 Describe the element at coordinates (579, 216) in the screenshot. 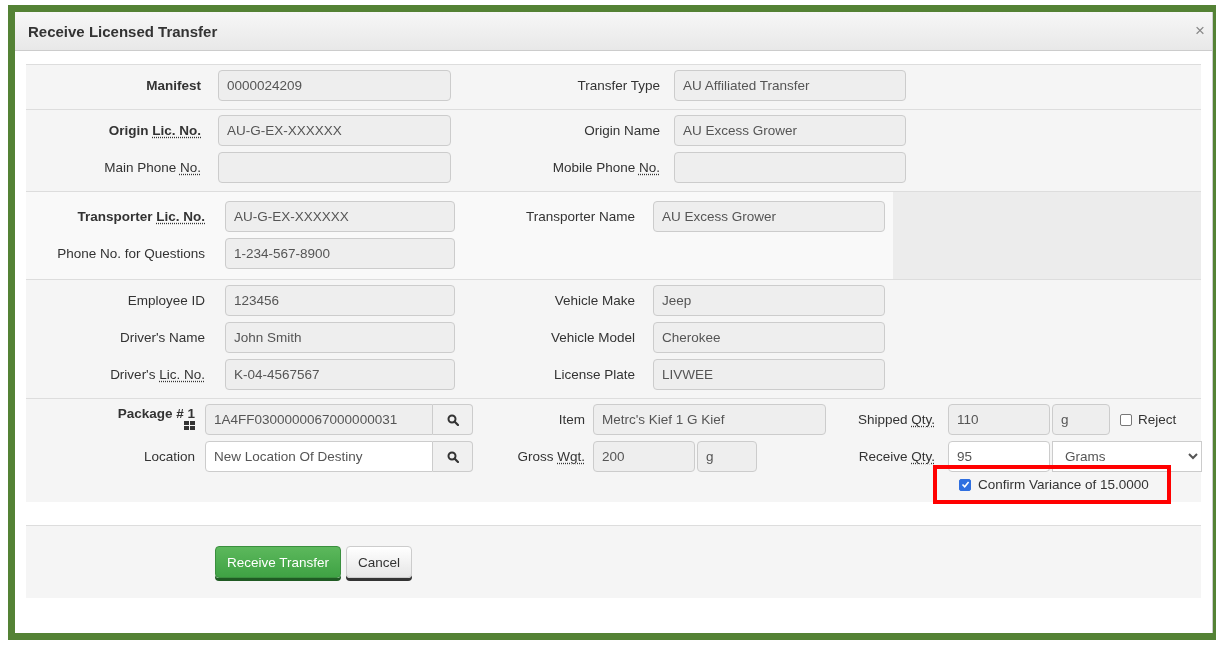

I see `field-label: Transporter Name` at that location.